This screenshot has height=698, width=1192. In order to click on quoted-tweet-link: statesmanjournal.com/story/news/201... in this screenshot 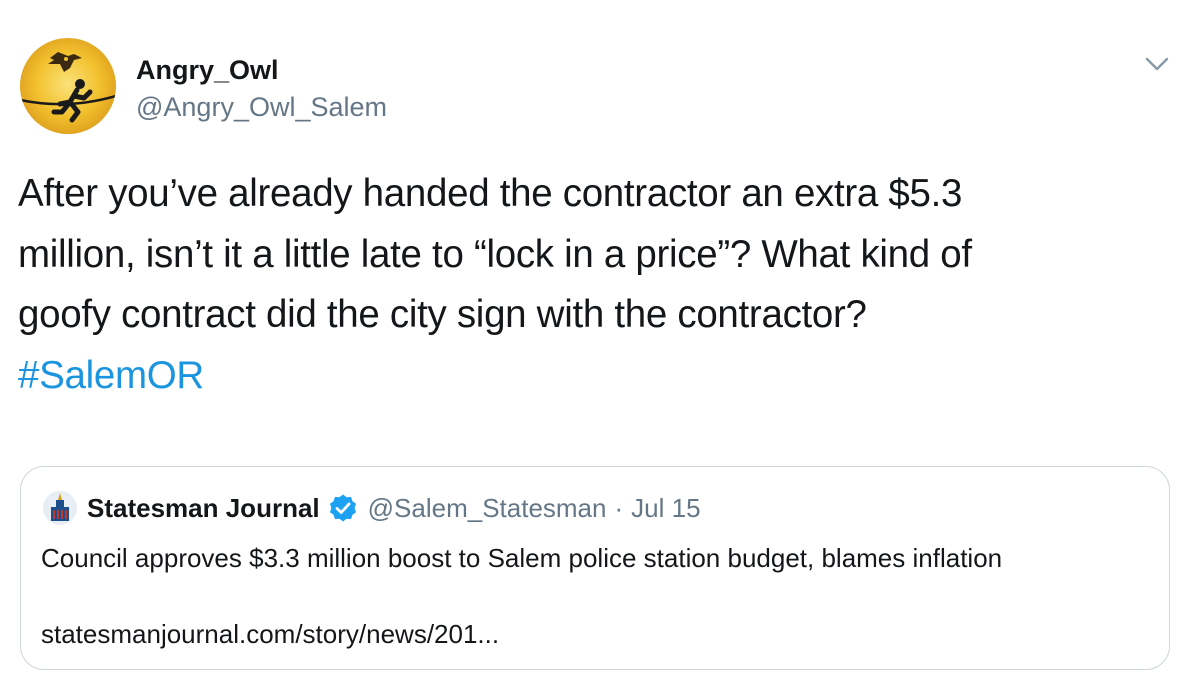, I will do `click(270, 634)`.